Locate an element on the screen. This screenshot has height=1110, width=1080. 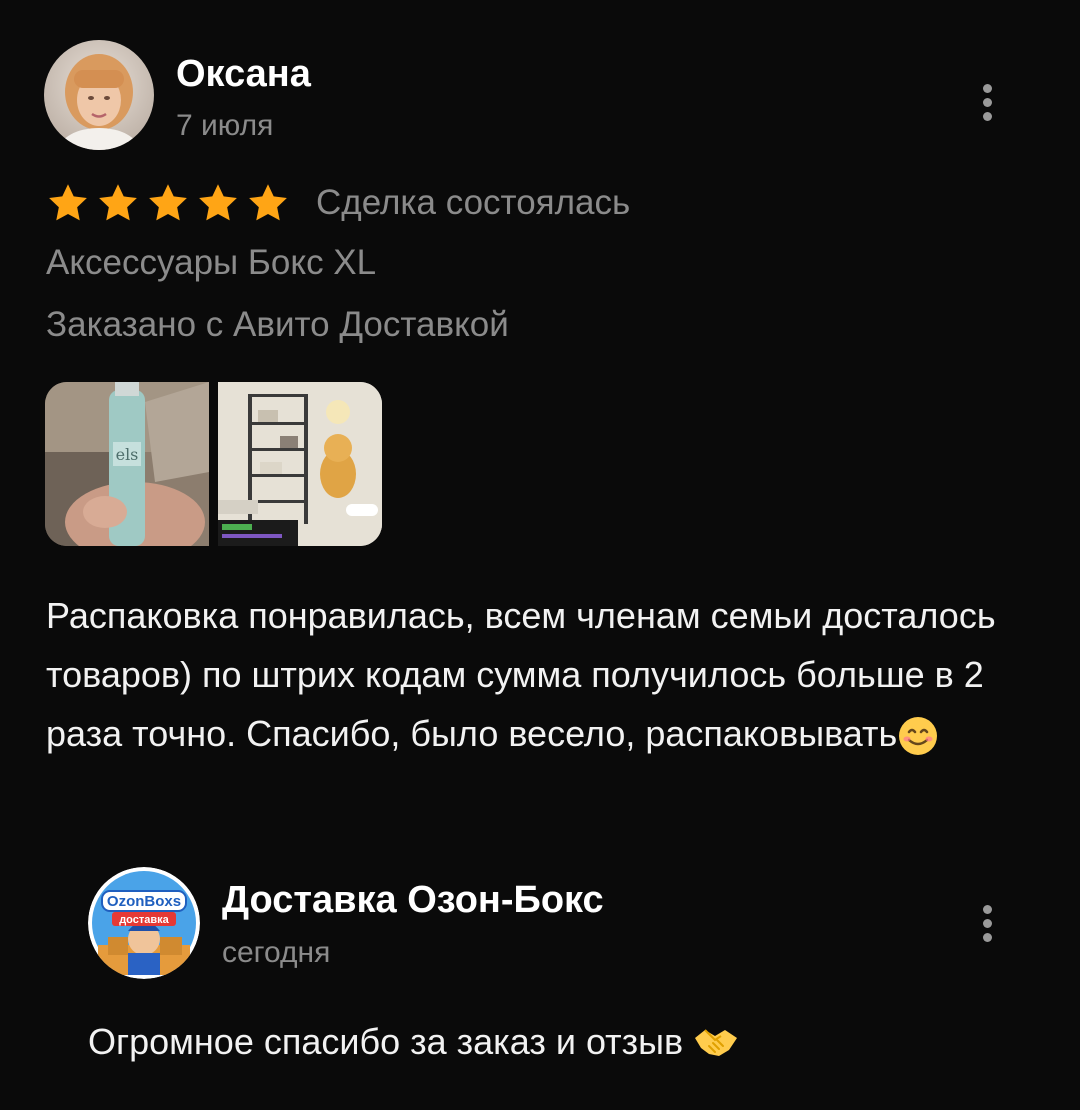
author-avatar is located at coordinates (99, 95).